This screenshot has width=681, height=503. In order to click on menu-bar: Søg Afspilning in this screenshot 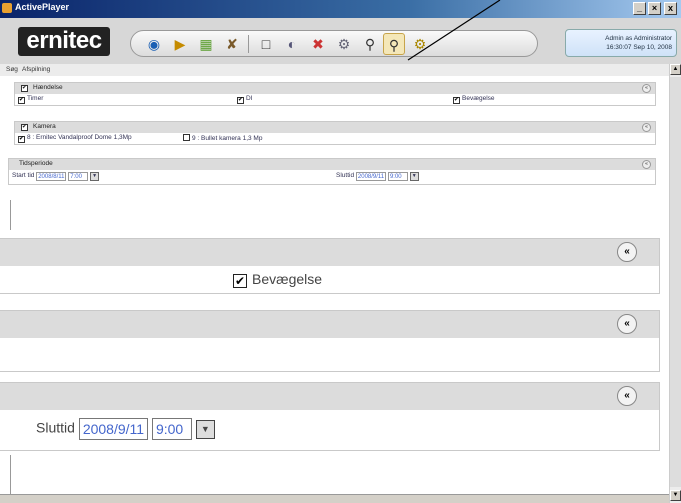, I will do `click(334, 70)`.